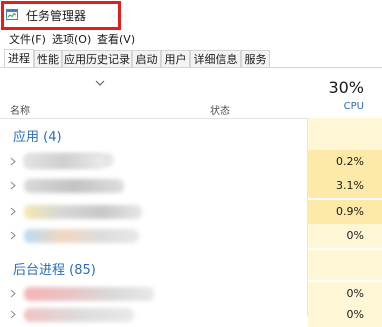 The width and height of the screenshot is (382, 327). I want to click on menu-file: 文件(F), so click(27, 39).